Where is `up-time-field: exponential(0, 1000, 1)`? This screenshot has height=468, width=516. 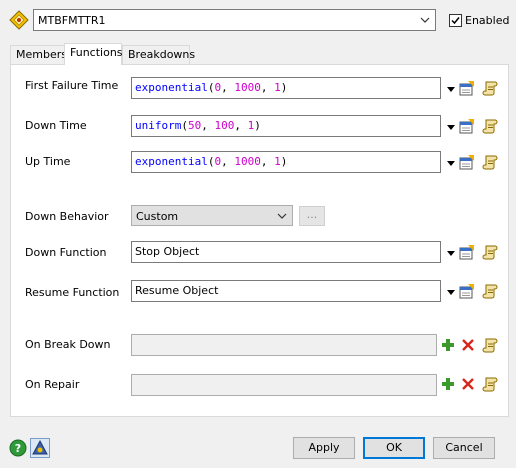
up-time-field: exponential(0, 1000, 1) is located at coordinates (286, 162).